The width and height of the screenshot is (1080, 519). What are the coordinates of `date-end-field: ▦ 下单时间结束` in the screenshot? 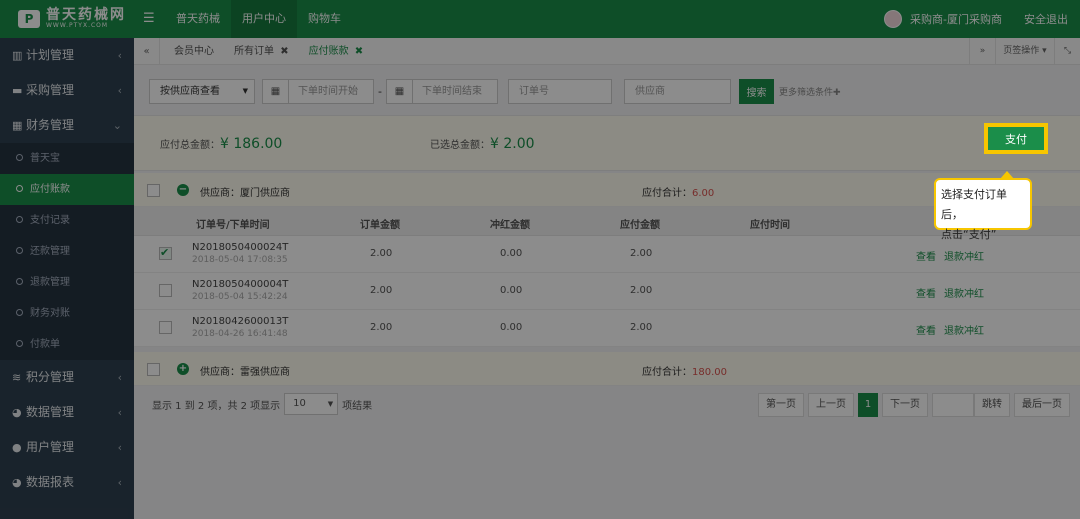 It's located at (442, 91).